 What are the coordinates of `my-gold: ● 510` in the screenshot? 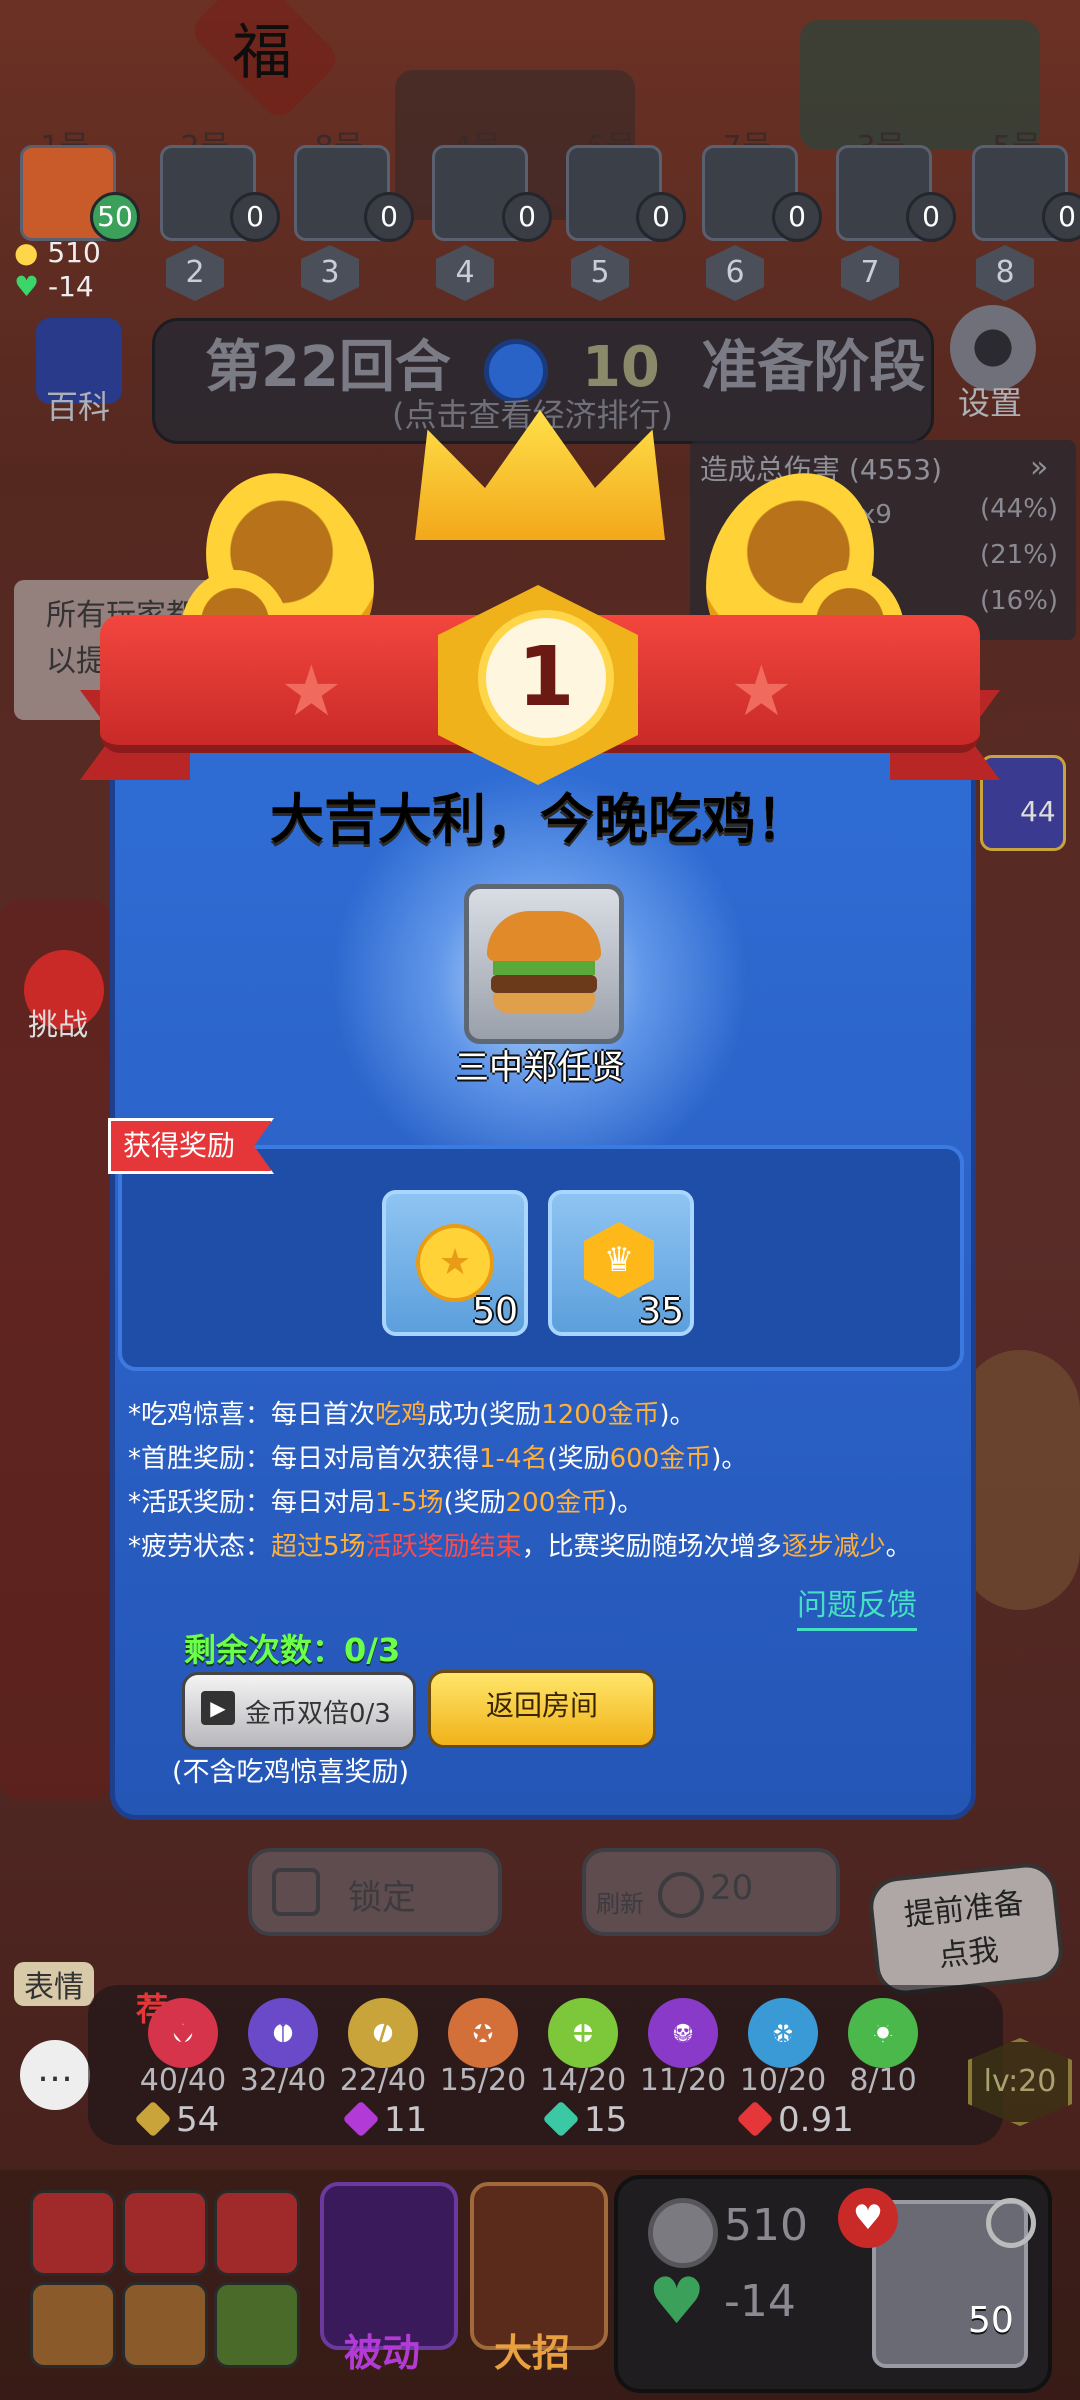 It's located at (57, 252).